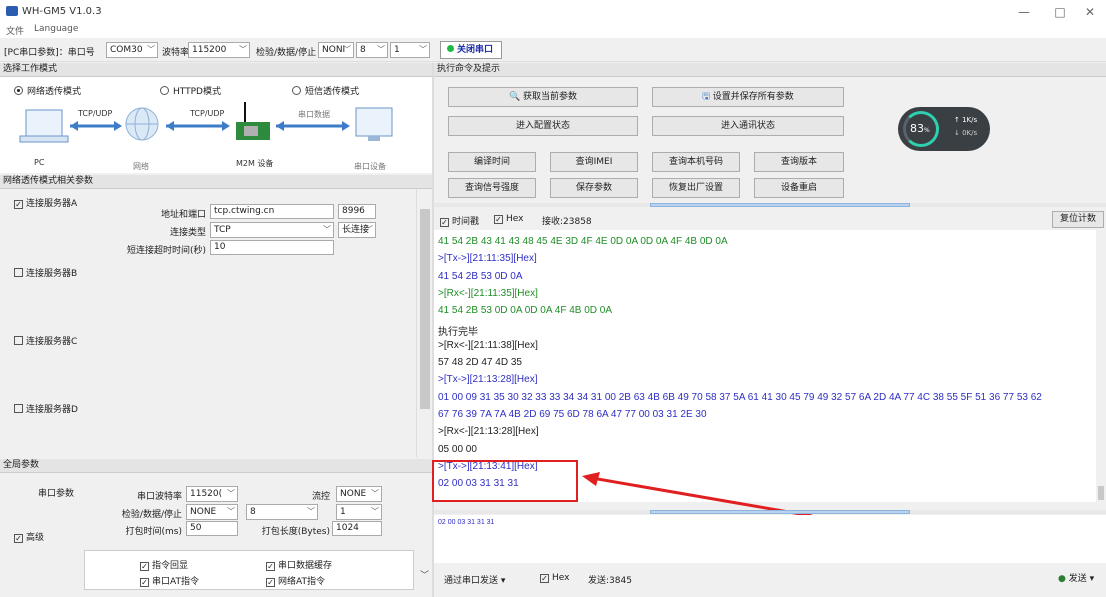  Describe the element at coordinates (1024, 12) in the screenshot. I see `minimize-button: —` at that location.